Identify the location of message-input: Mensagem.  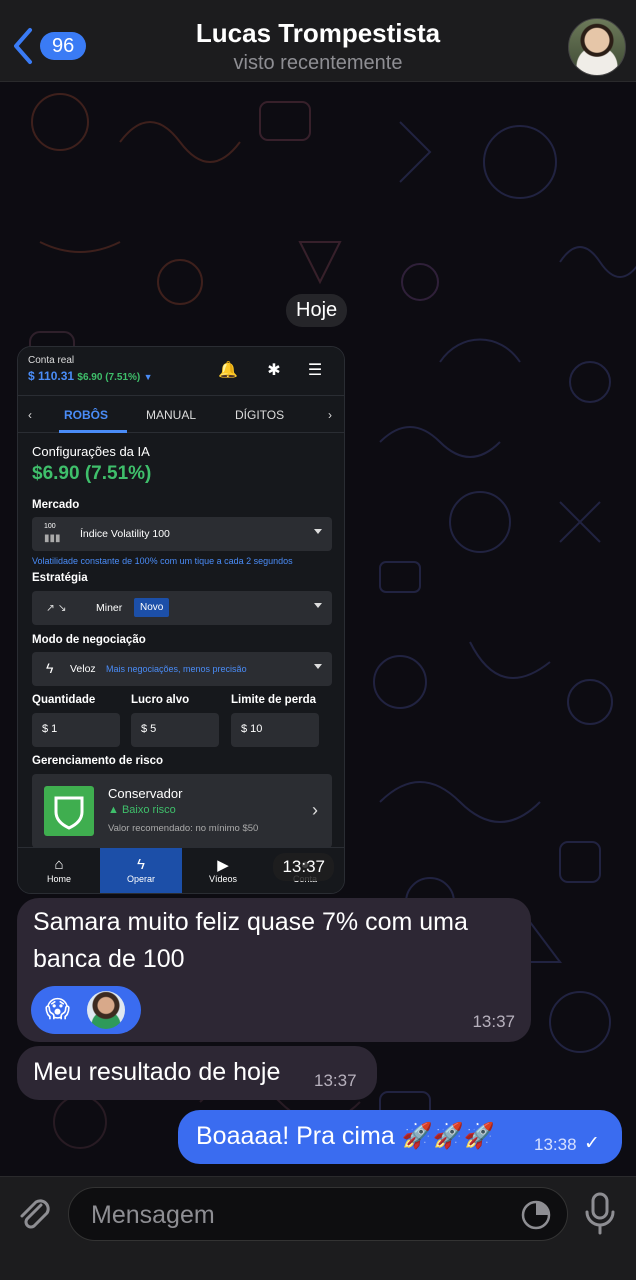
(318, 1214).